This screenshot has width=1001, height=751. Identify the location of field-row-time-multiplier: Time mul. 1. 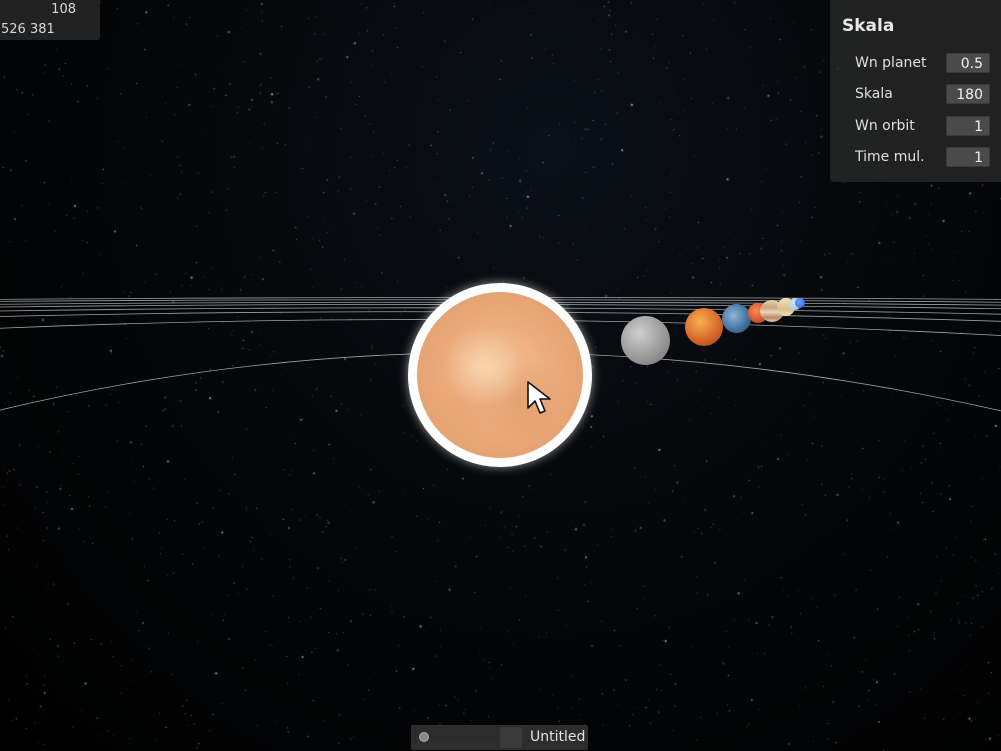
(922, 158).